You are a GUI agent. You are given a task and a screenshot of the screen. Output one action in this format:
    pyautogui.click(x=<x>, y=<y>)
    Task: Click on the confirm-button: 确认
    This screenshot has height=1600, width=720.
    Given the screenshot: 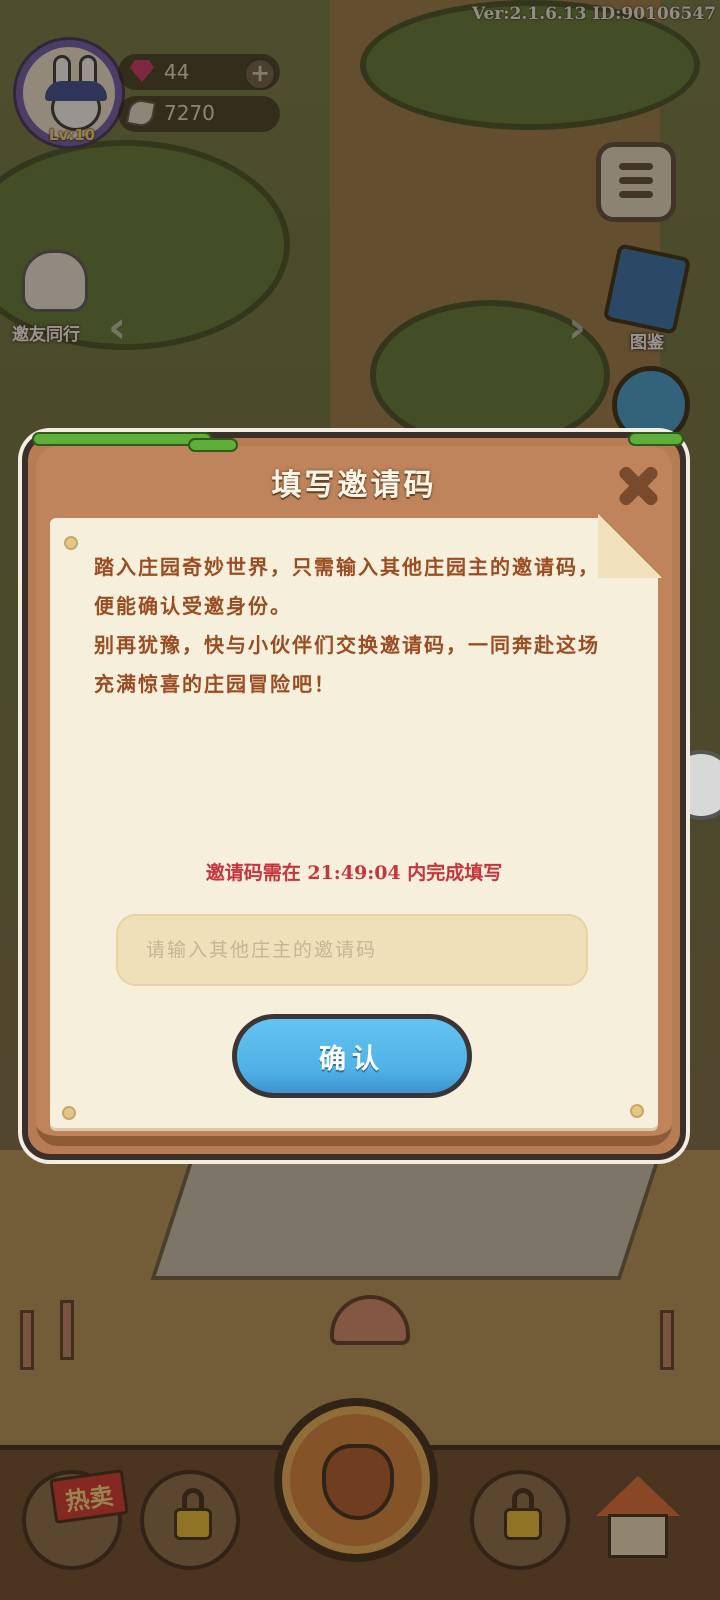 What is the action you would take?
    pyautogui.click(x=352, y=1056)
    